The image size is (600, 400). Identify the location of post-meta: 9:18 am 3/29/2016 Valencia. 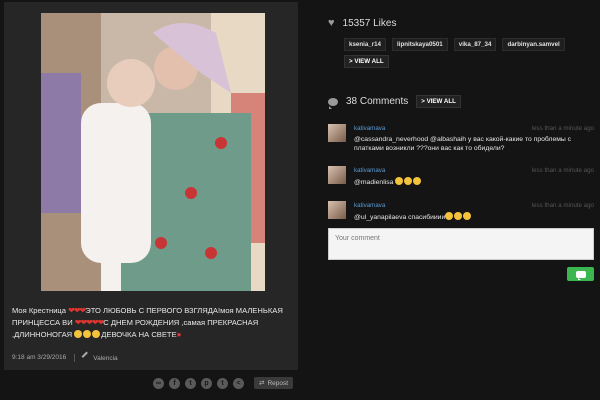
(65, 356).